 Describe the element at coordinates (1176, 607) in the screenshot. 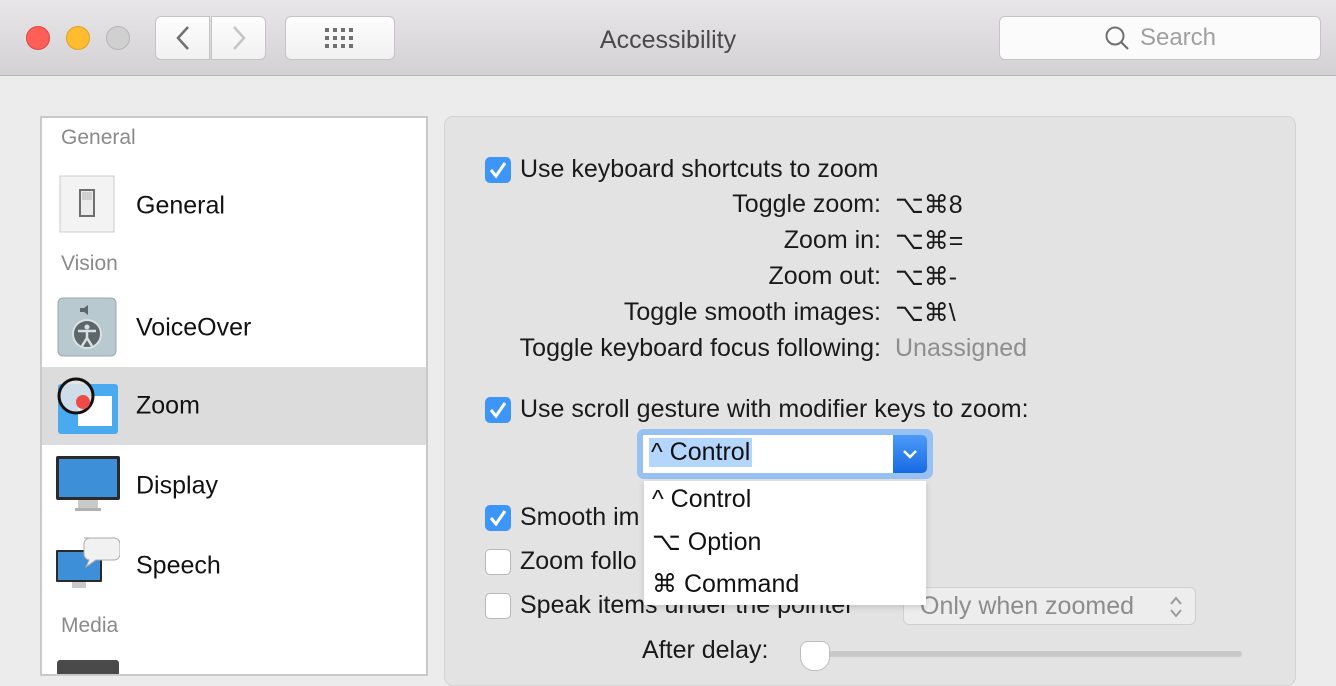

I see `up-down-chevron-icon` at that location.